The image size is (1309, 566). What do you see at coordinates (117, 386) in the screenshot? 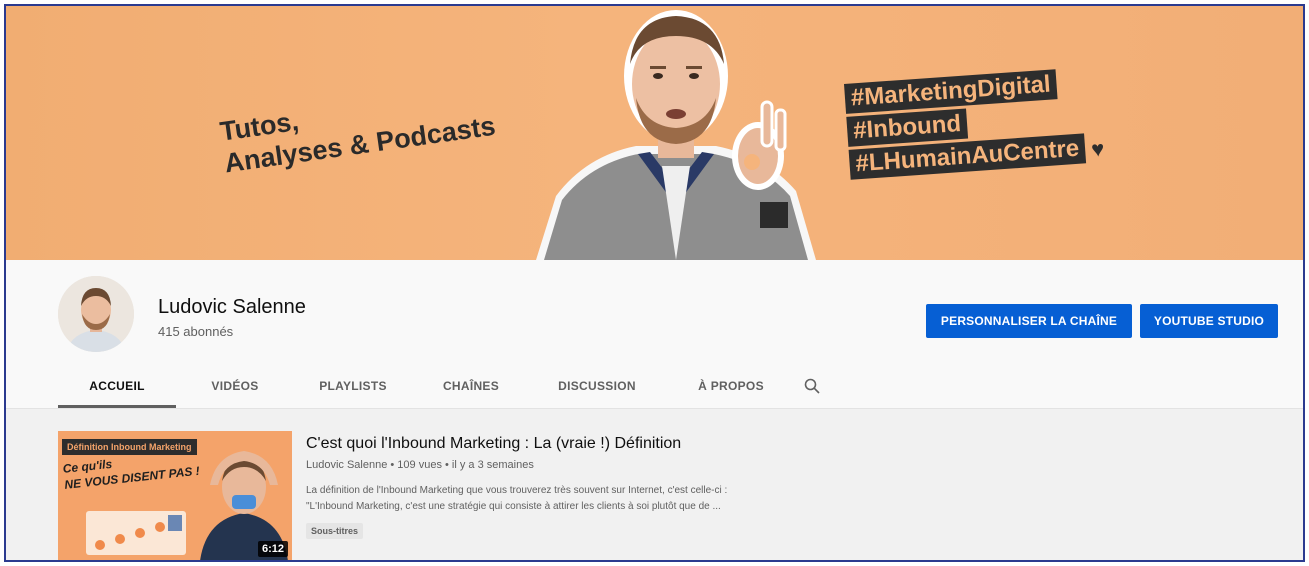
I see `tab-accueil: ACCUEIL` at bounding box center [117, 386].